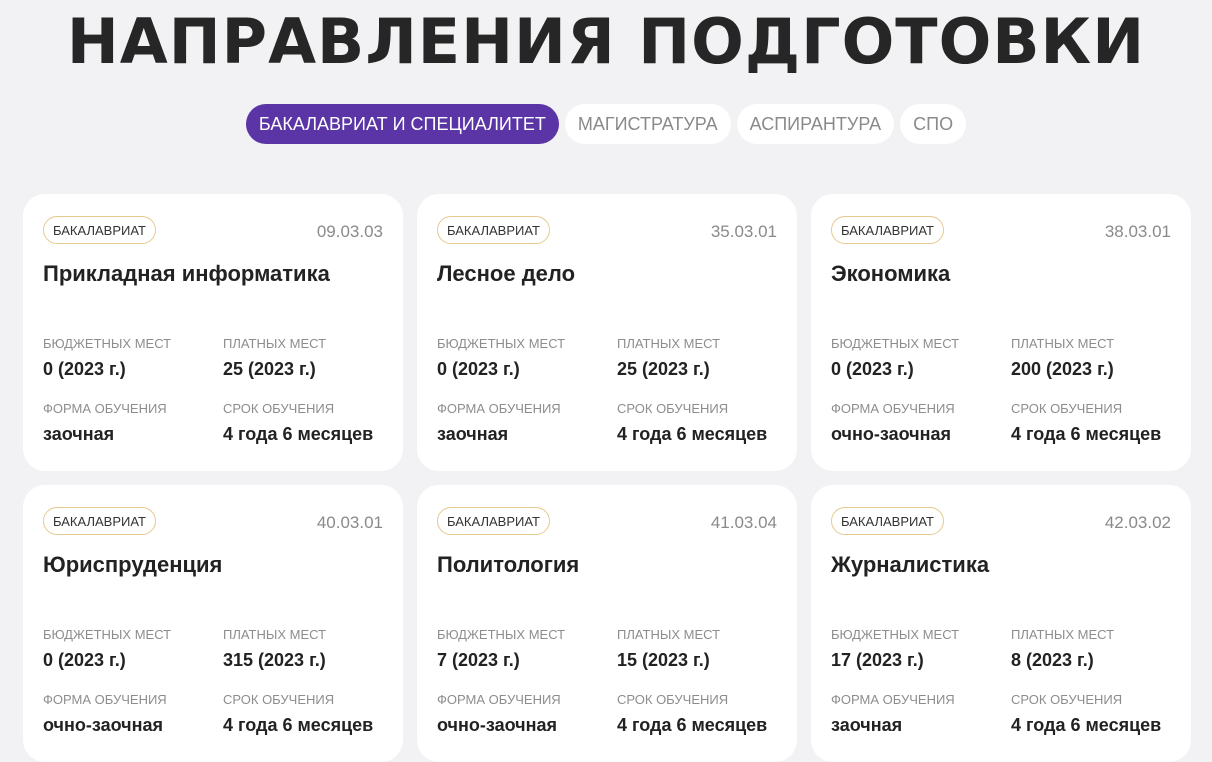 This screenshot has height=762, width=1212. I want to click on program-code: 09.03.03, so click(349, 231).